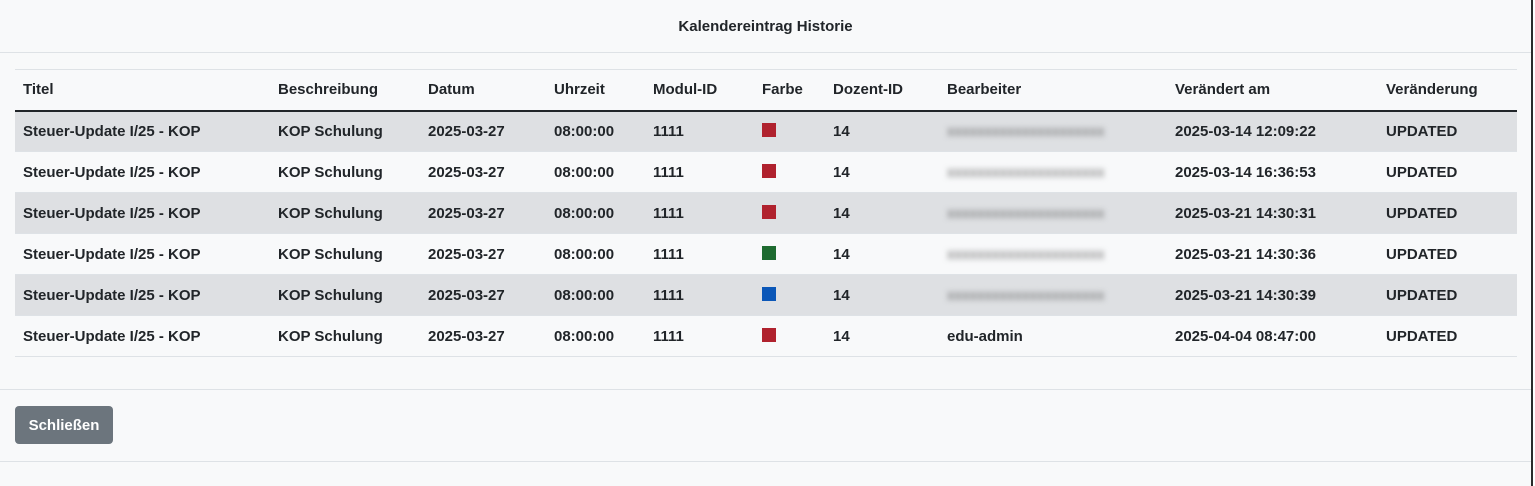 The width and height of the screenshot is (1535, 486). Describe the element at coordinates (1272, 336) in the screenshot. I see `cell-veraendert-am: 2025-04-04 08:47:00` at that location.